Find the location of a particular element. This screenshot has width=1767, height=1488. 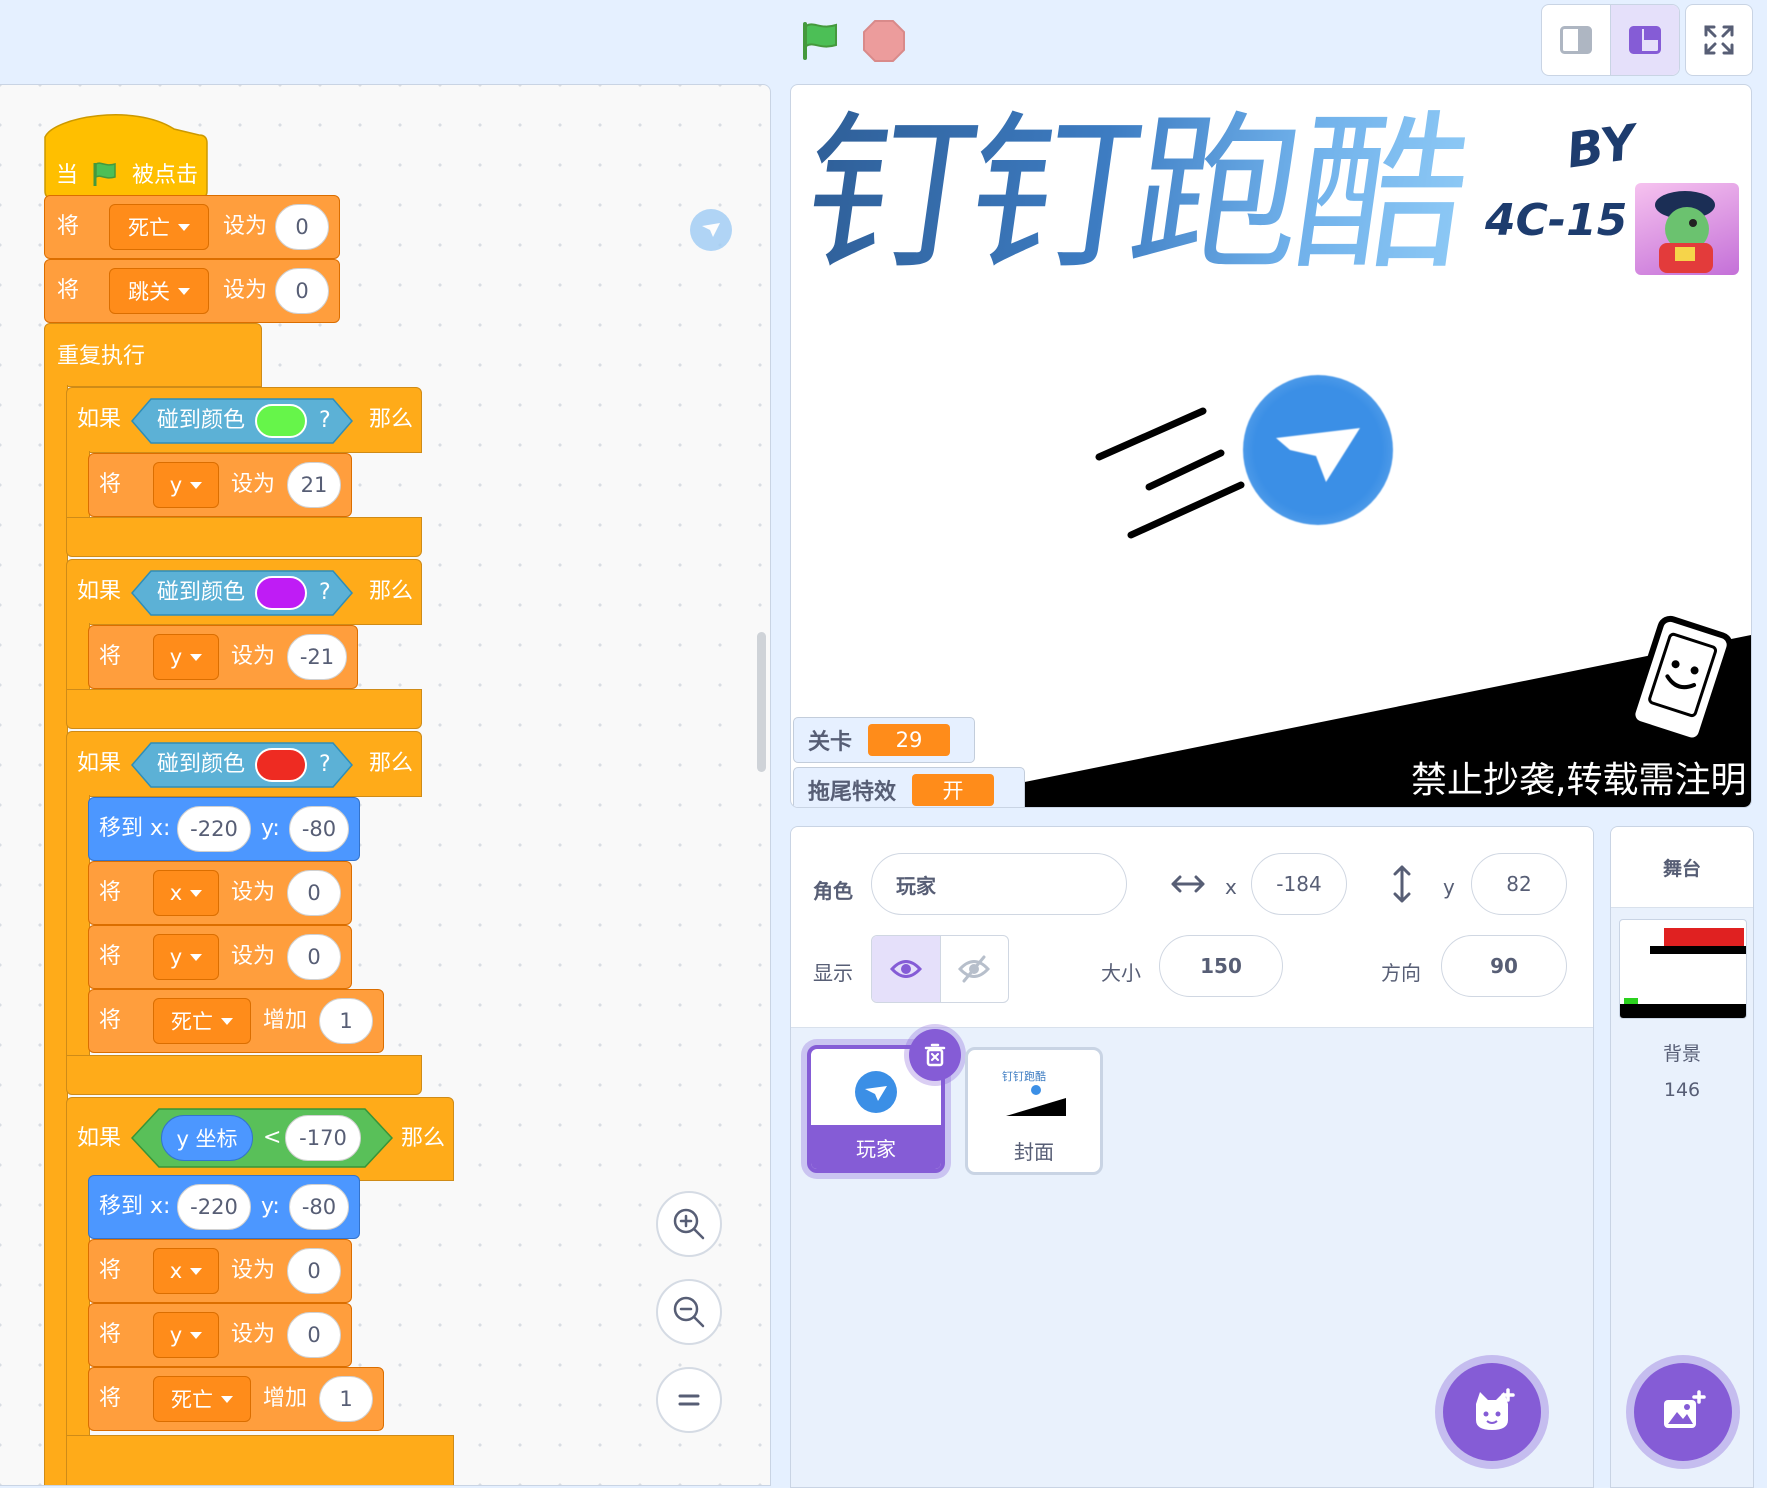

normal-stage-button is located at coordinates (1644, 40).